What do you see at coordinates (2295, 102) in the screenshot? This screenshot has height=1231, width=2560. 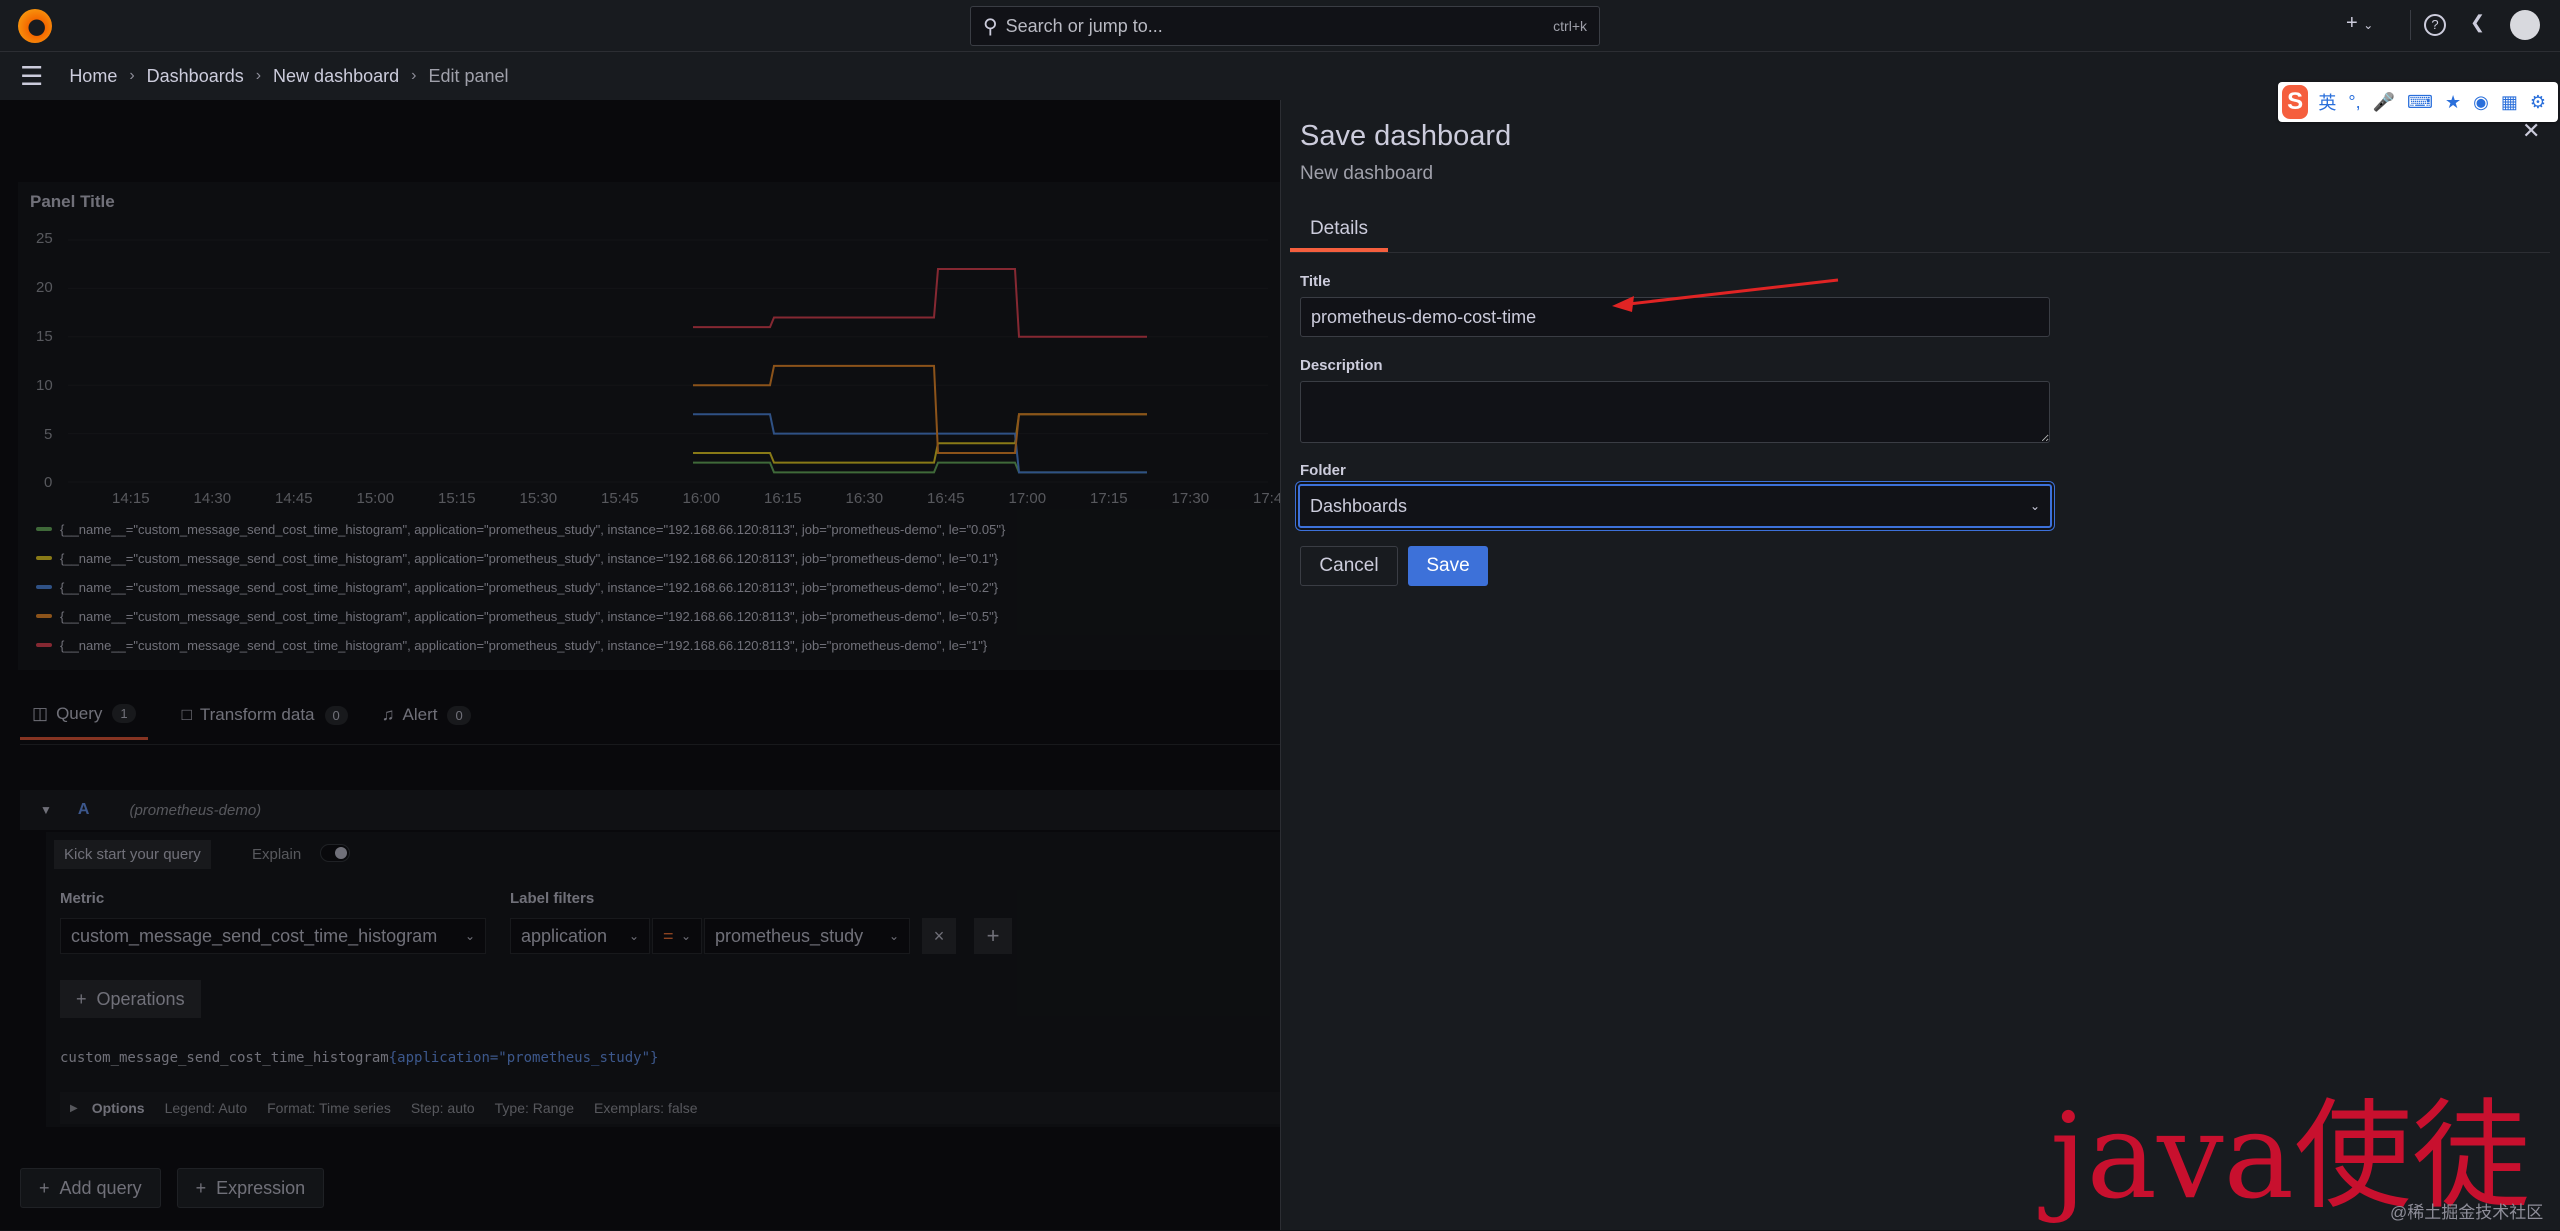 I see `sogou-logo-icon: S` at bounding box center [2295, 102].